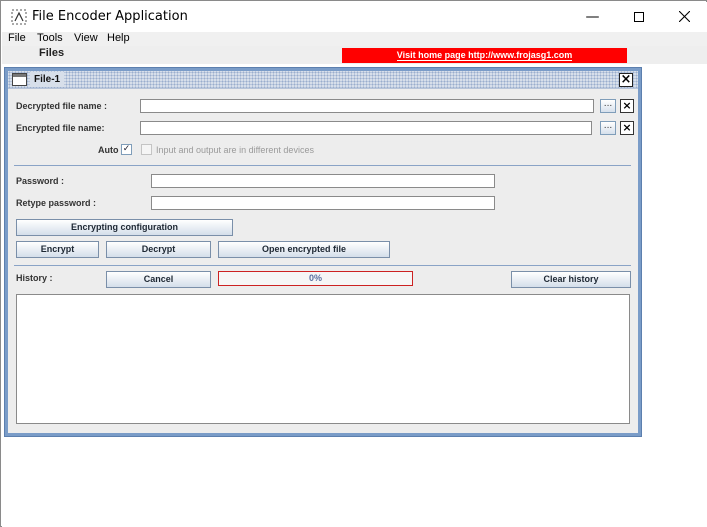  What do you see at coordinates (57, 249) in the screenshot?
I see `encrypt-button: Encrypt` at bounding box center [57, 249].